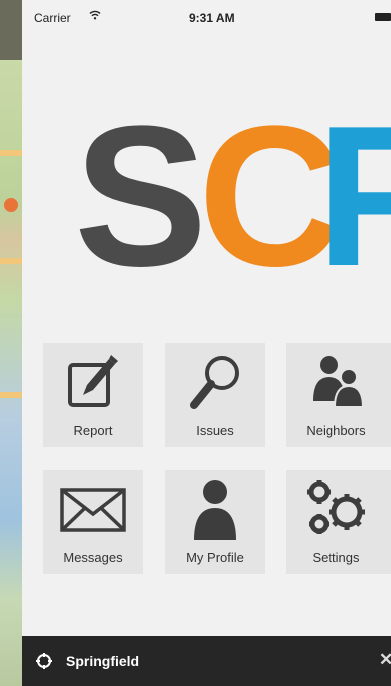  I want to click on logo-letter-f: F, so click(353, 197).